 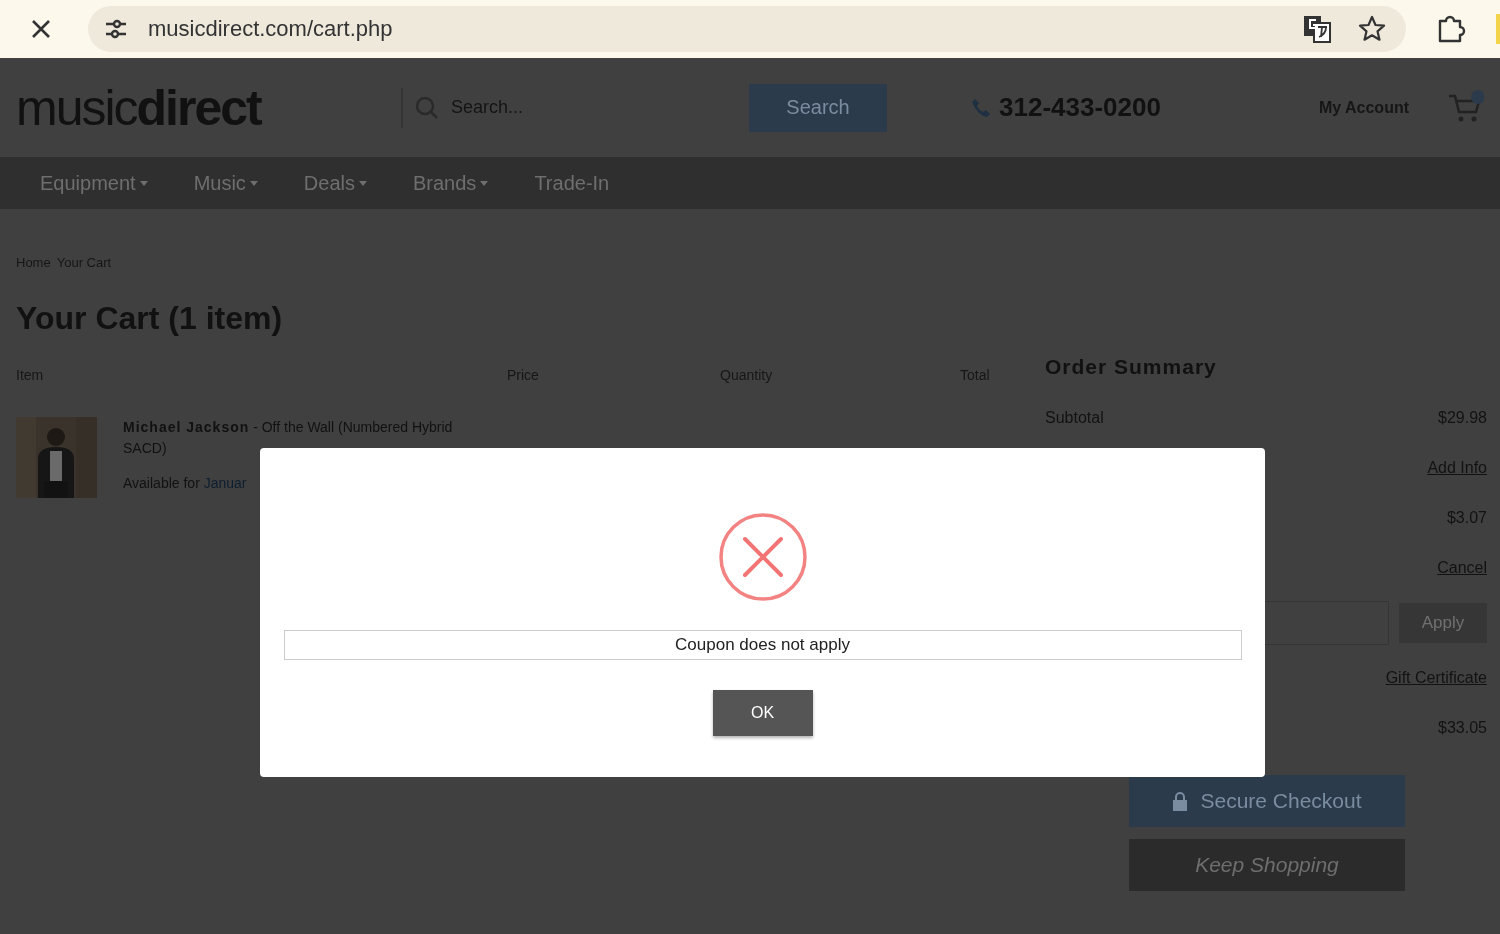 What do you see at coordinates (572, 183) in the screenshot?
I see `nav-item: Trade-In` at bounding box center [572, 183].